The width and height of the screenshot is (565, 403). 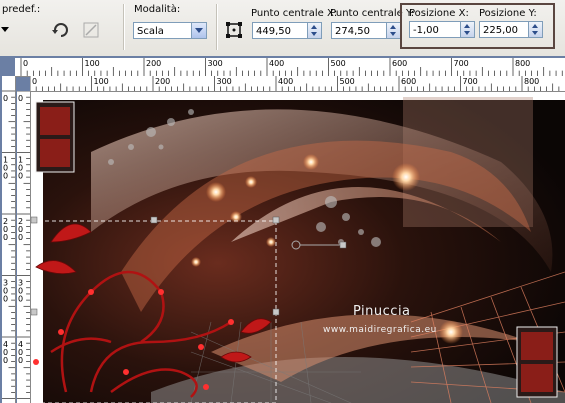 I want to click on pos-x-label: Posizione X:, so click(x=439, y=13).